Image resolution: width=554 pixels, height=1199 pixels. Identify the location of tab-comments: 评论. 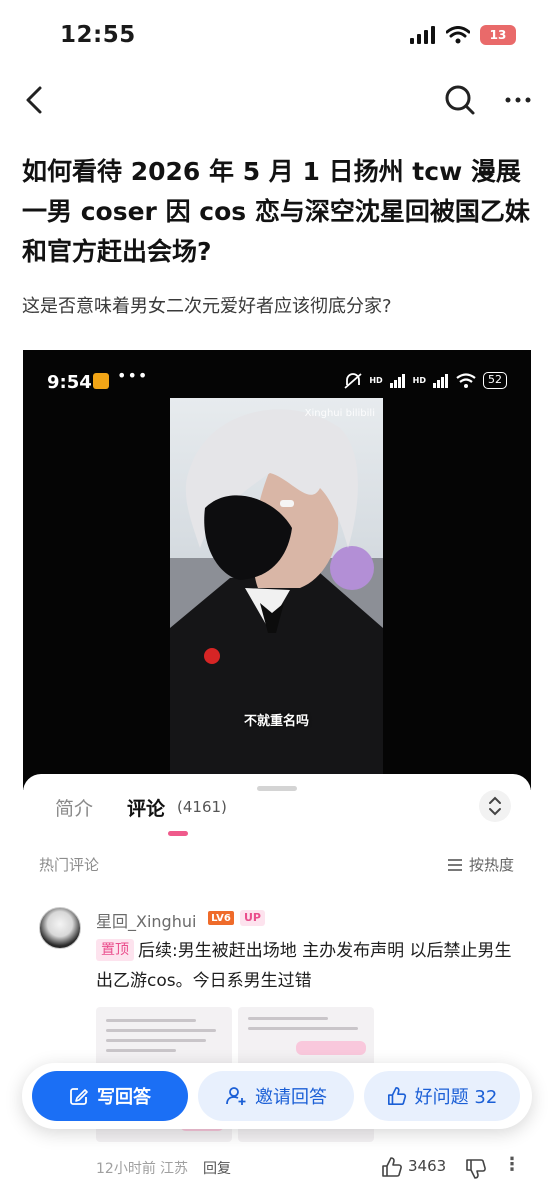
(146, 807).